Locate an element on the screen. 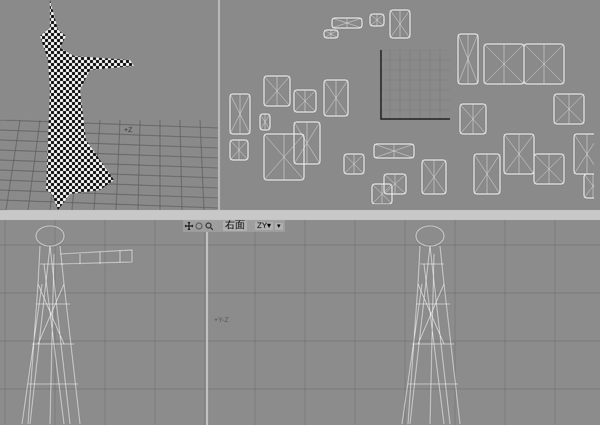 The width and height of the screenshot is (600, 425). axis-dropdown: ZY▾ is located at coordinates (264, 226).